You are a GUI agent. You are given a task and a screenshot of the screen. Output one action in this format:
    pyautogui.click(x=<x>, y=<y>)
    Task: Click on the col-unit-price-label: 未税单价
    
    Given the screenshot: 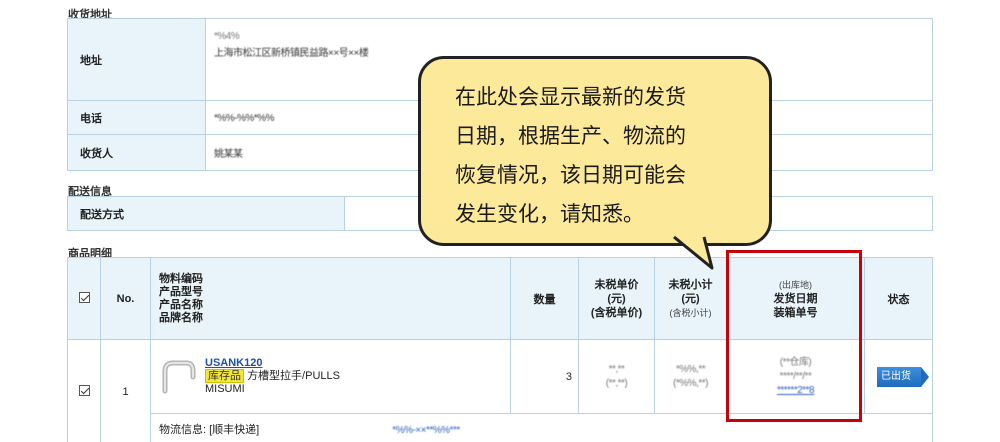 What is the action you would take?
    pyautogui.click(x=616, y=284)
    